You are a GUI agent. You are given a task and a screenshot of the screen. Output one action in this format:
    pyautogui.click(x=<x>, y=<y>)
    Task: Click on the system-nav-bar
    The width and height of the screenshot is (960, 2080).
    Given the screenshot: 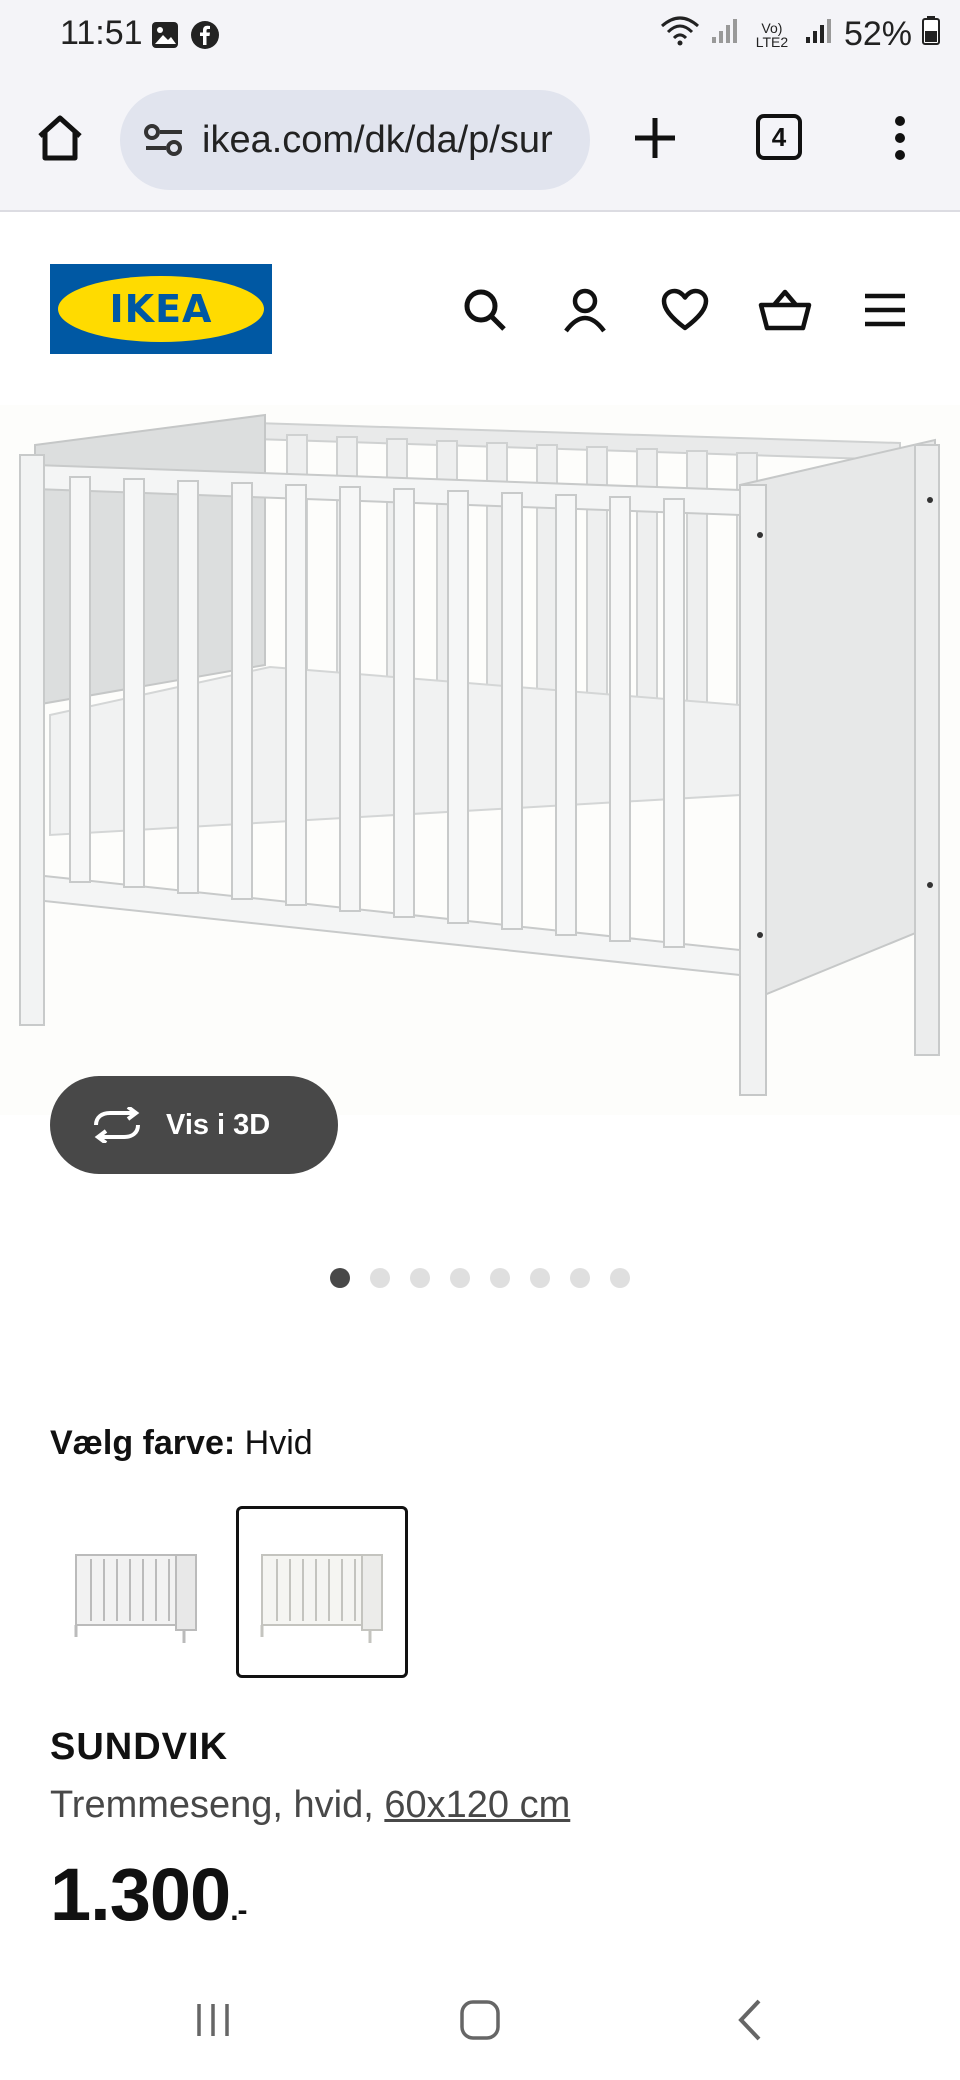 What is the action you would take?
    pyautogui.click(x=480, y=2020)
    